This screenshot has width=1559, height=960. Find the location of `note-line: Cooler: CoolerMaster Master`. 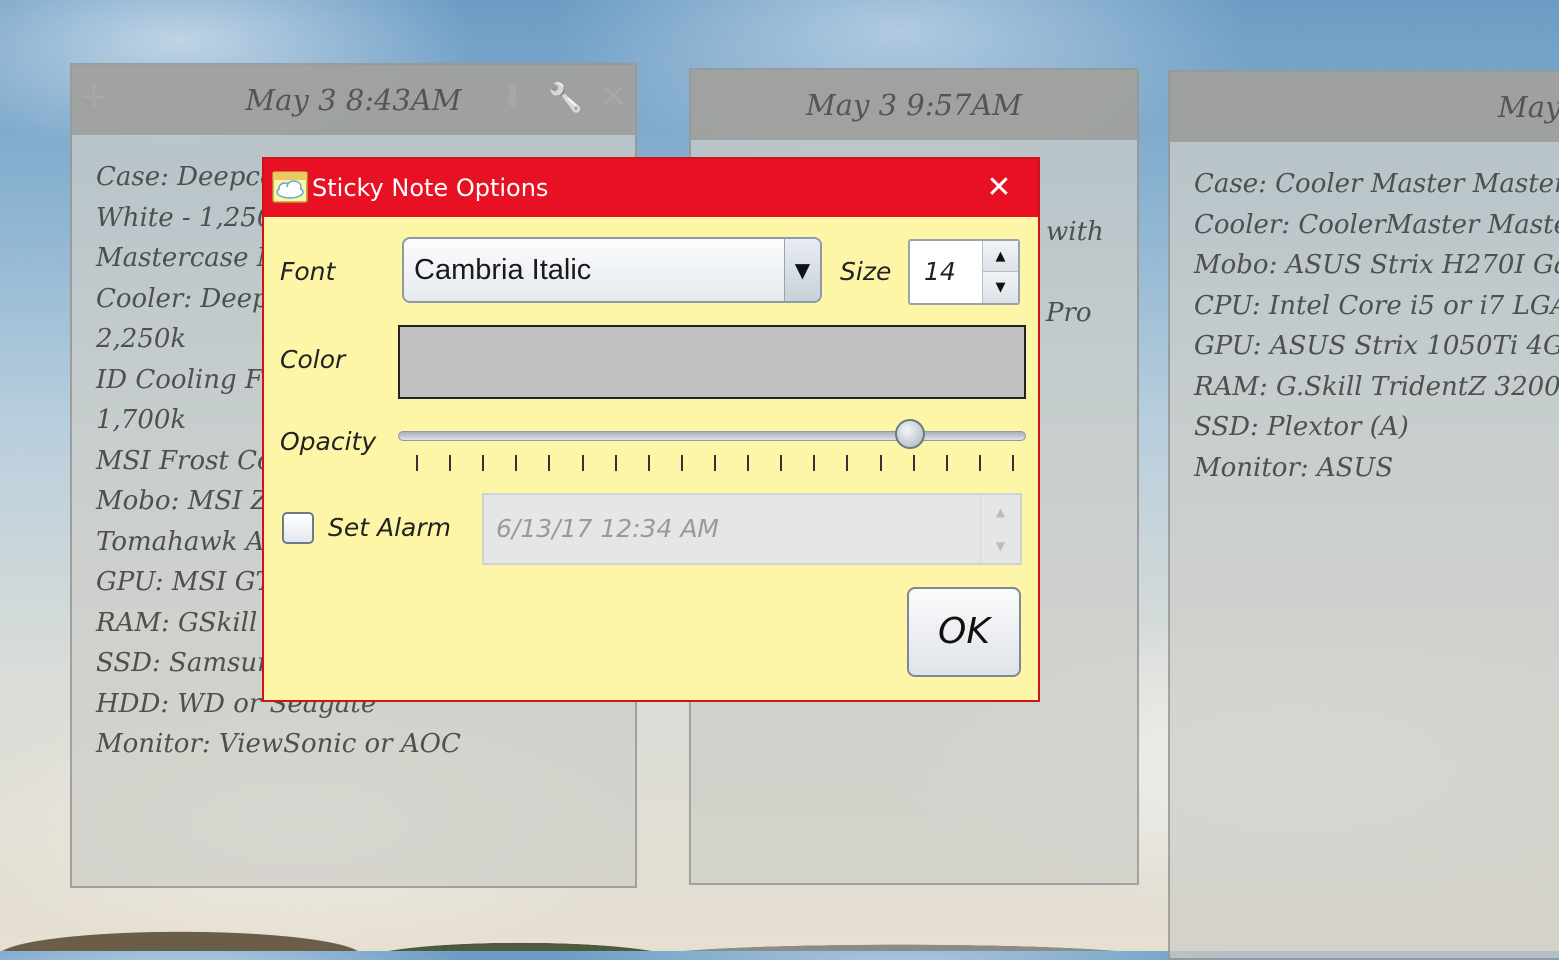

note-line: Cooler: CoolerMaster Master is located at coordinates (1376, 224).